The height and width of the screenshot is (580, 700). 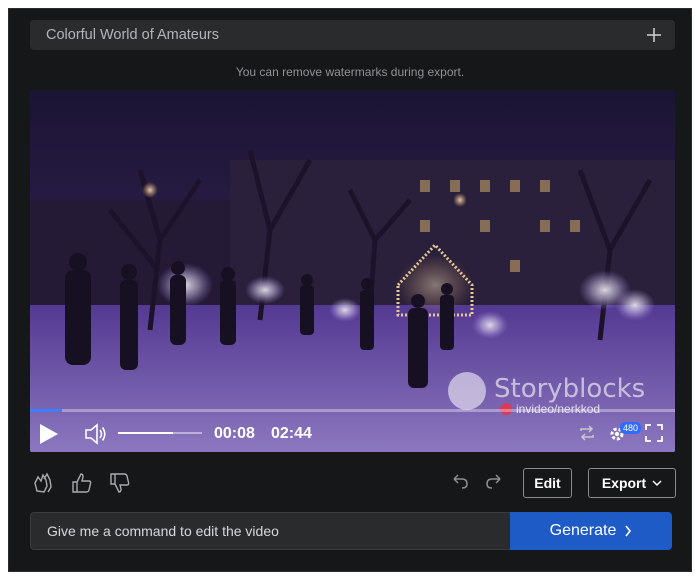 I want to click on plus-icon, so click(x=654, y=35).